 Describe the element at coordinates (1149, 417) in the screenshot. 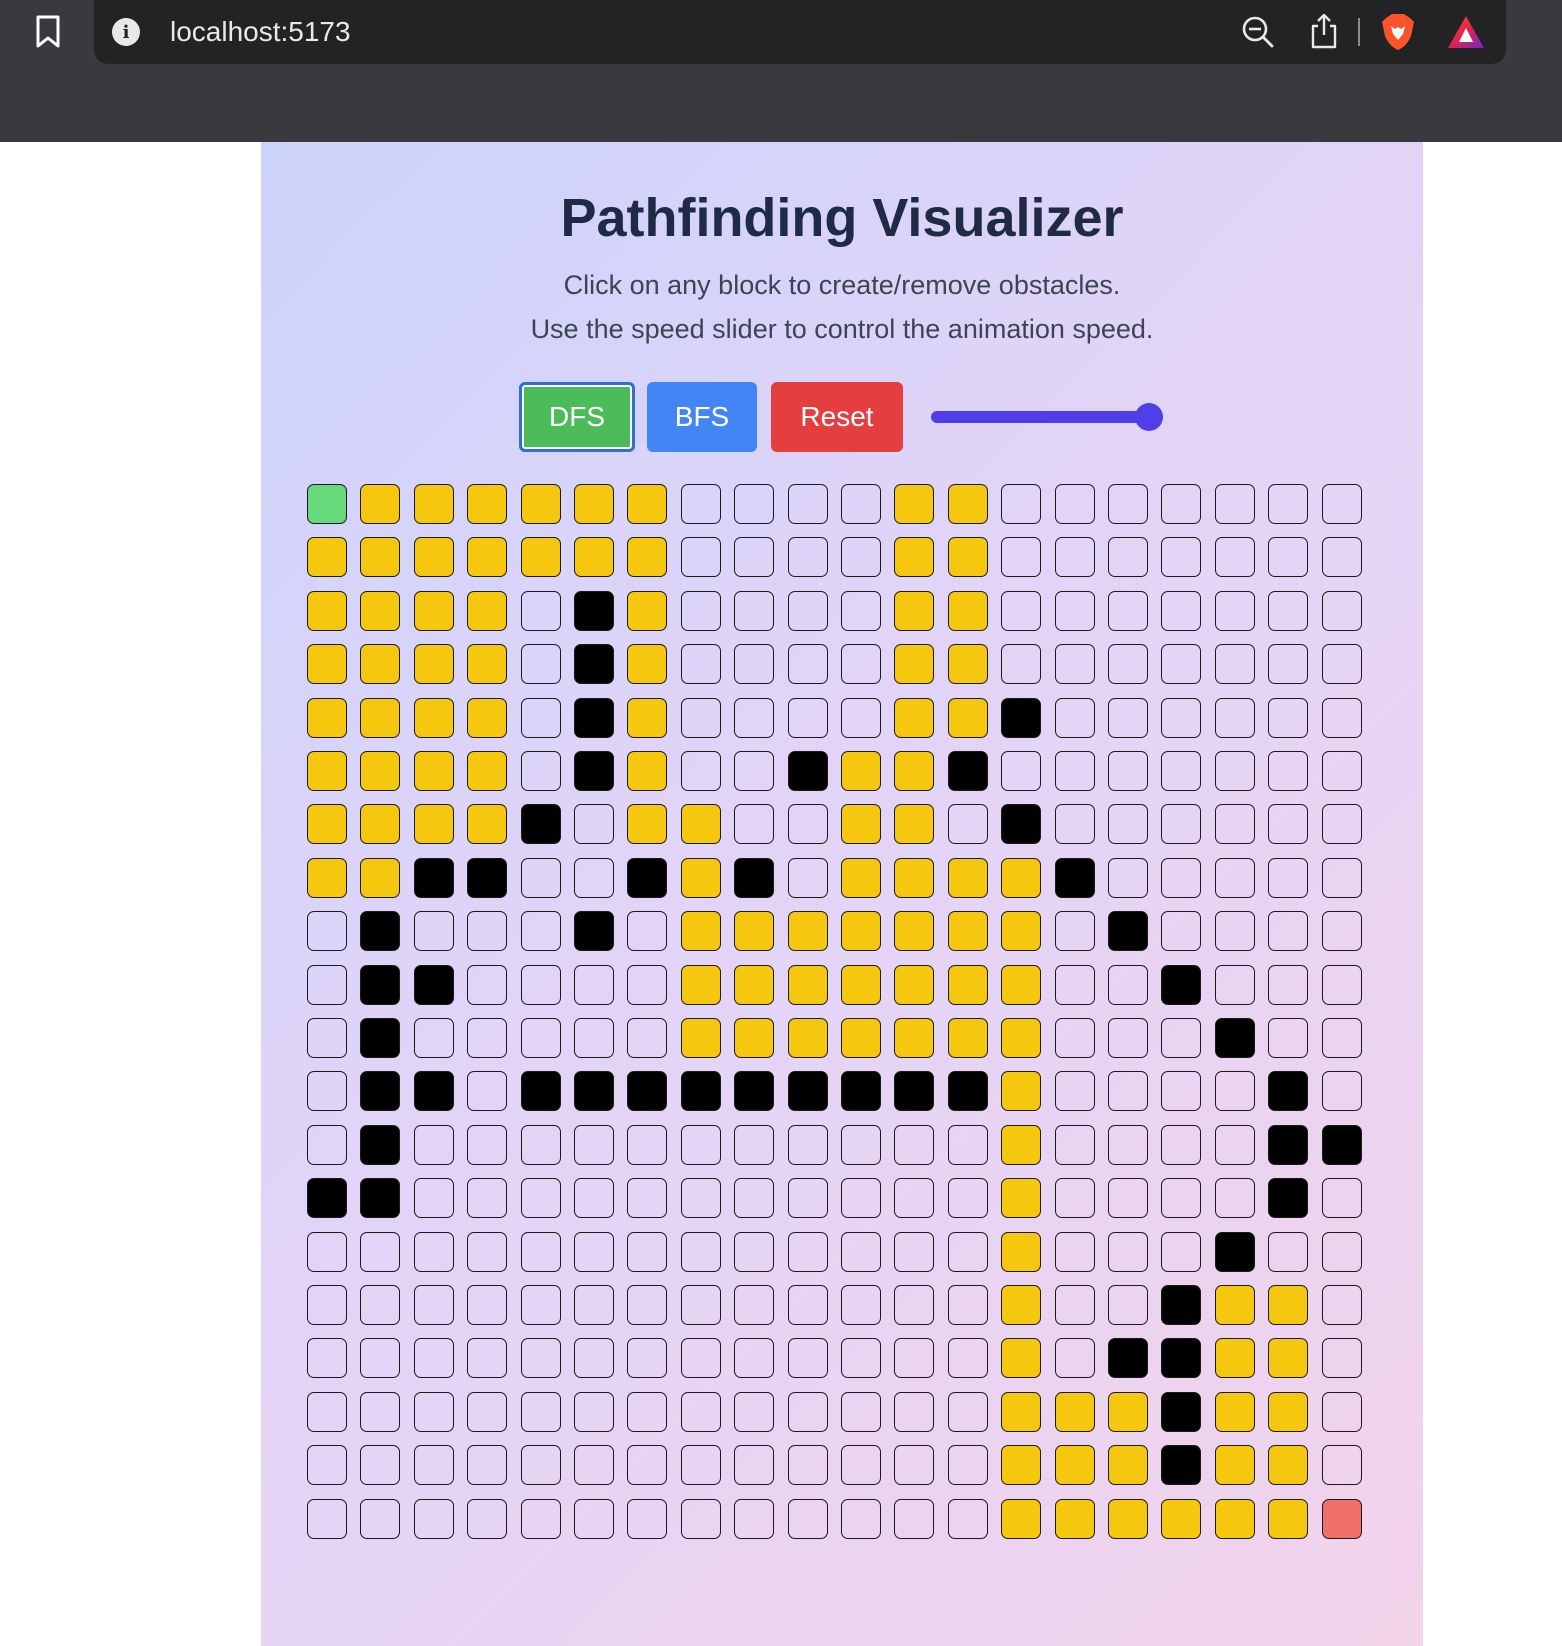

I see `speed-slider-thumb` at that location.